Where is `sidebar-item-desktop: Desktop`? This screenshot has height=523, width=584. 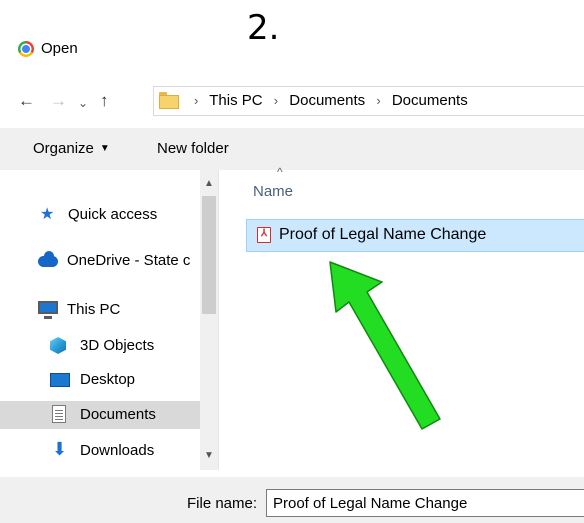 sidebar-item-desktop: Desktop is located at coordinates (100, 380).